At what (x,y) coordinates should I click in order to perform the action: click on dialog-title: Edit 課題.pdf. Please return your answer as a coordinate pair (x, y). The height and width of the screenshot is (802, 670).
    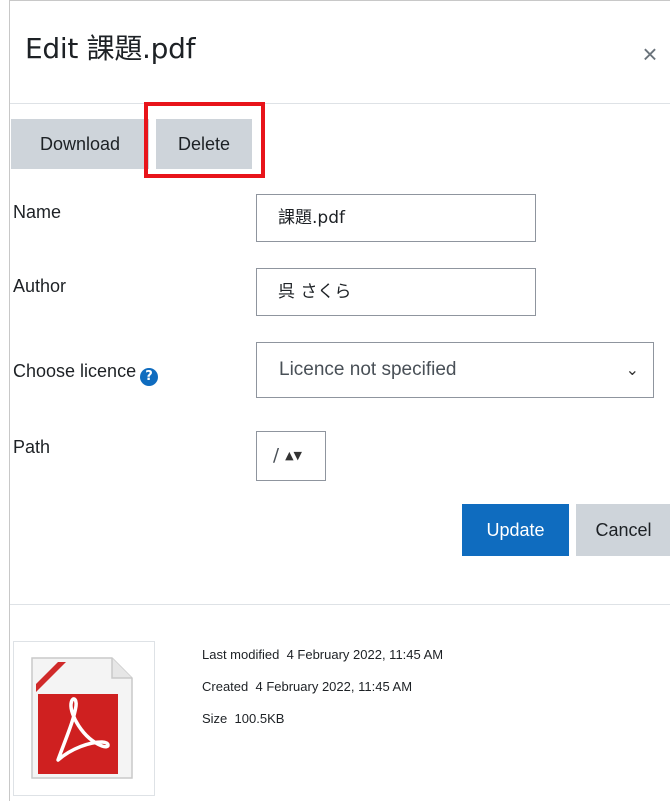
    Looking at the image, I should click on (110, 48).